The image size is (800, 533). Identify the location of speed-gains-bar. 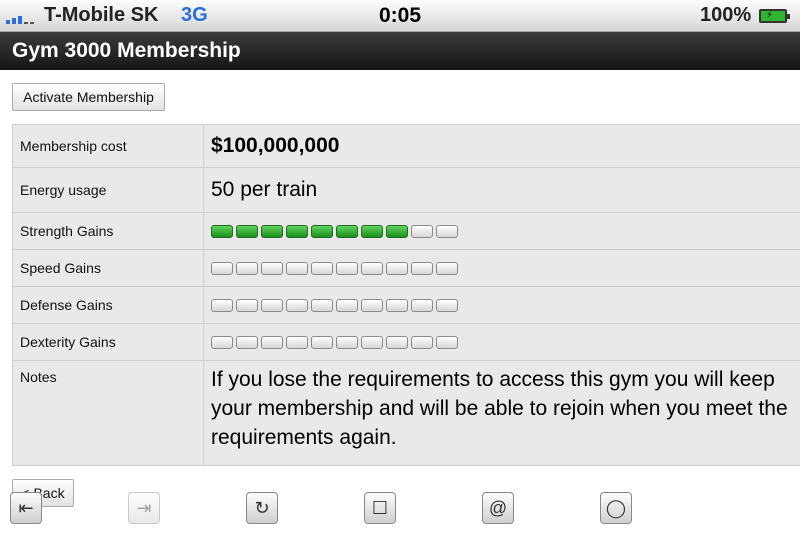
(505, 268).